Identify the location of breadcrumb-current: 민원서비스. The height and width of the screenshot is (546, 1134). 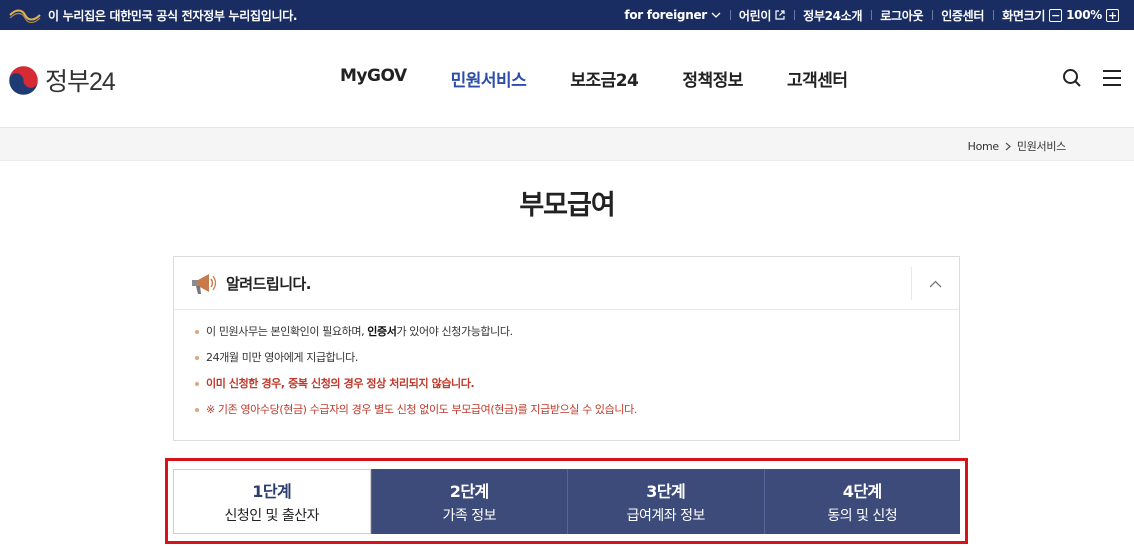
(1041, 146).